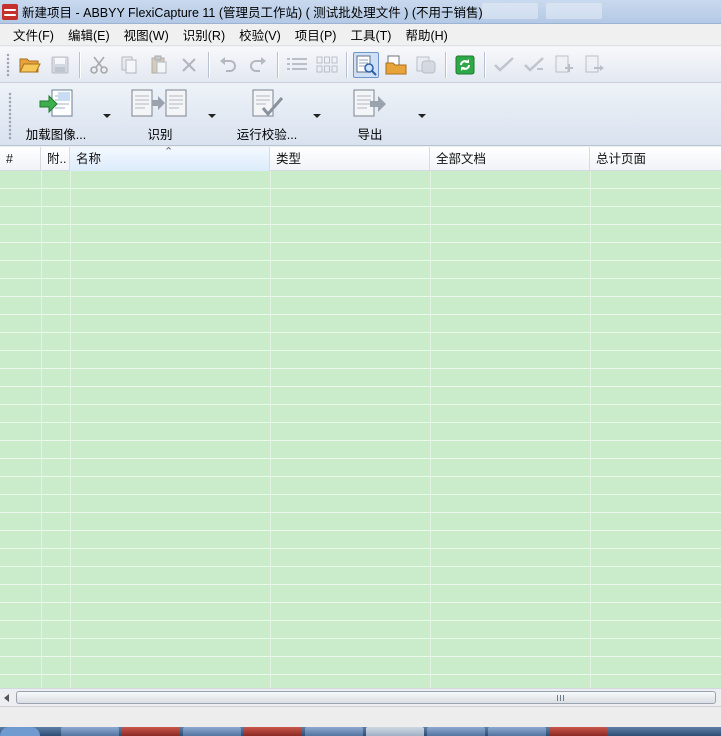 The image size is (721, 736). Describe the element at coordinates (510, 159) in the screenshot. I see `column-header-total-documents: 全部文档` at that location.